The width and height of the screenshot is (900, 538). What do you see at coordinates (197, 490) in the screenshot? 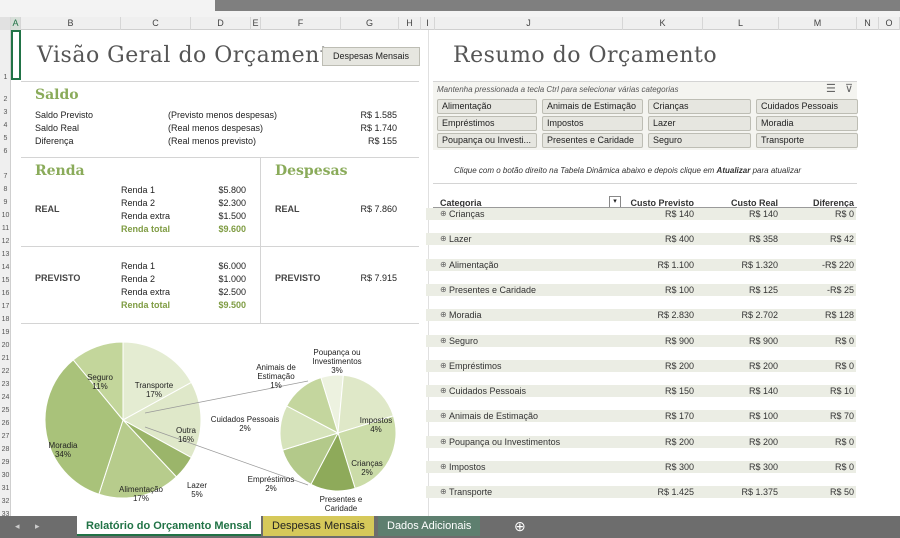
I see `chart-label: Lazer 5%` at bounding box center [197, 490].